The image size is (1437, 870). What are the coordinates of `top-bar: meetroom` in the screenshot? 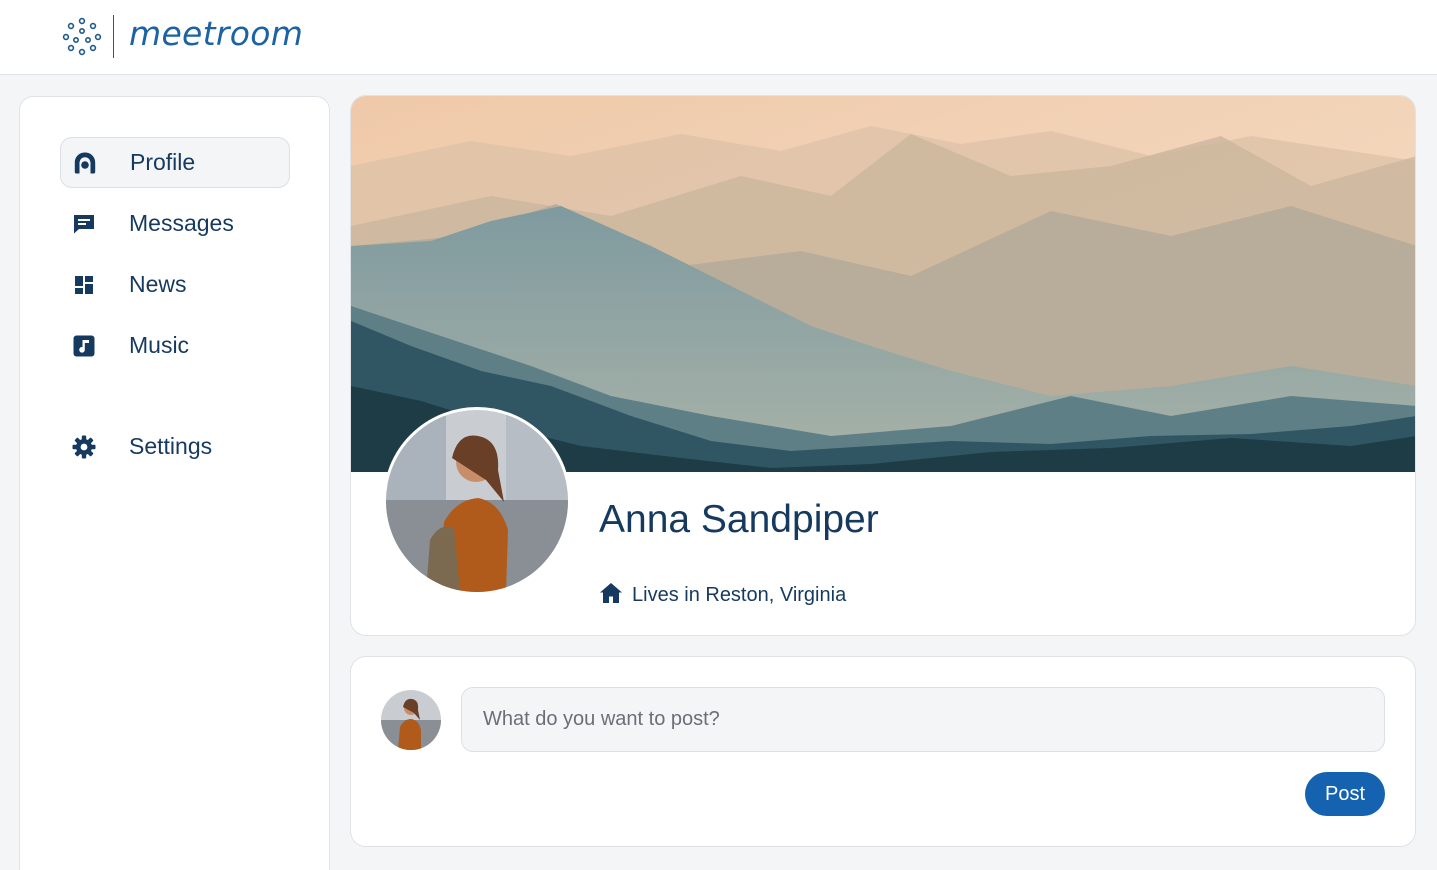 It's located at (718, 37).